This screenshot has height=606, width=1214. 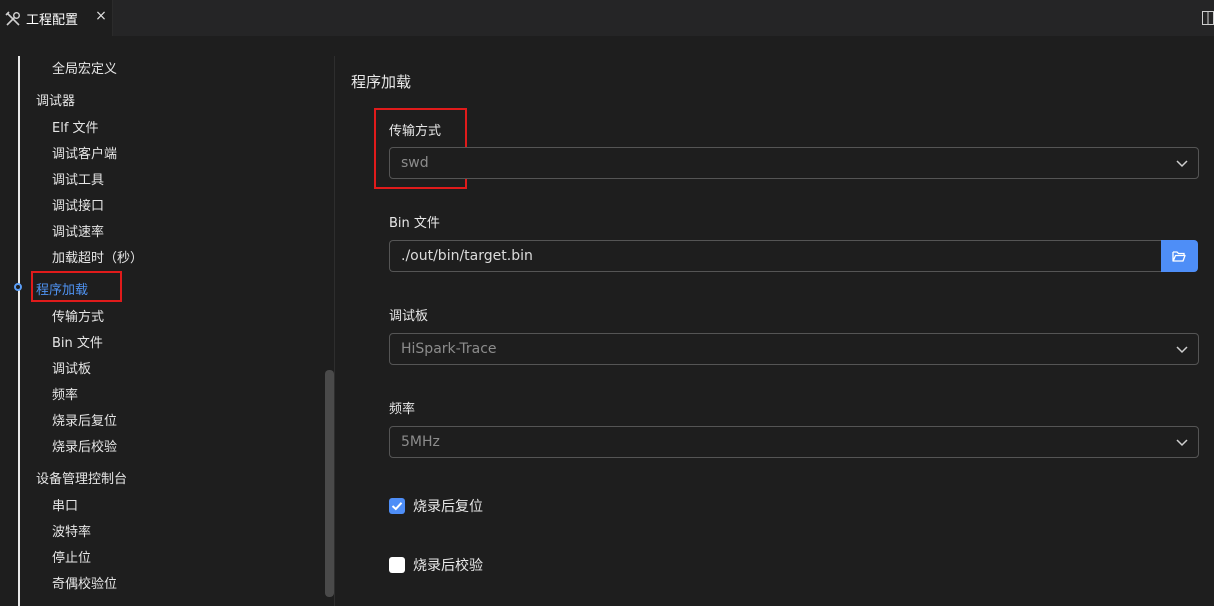 I want to click on sidebar-item-global-macros: 全局宏定义, so click(x=84, y=67).